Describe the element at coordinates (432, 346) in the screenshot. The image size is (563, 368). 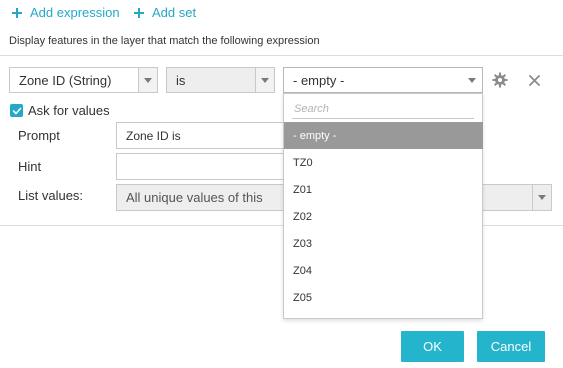
I see `ok-button: OK` at that location.